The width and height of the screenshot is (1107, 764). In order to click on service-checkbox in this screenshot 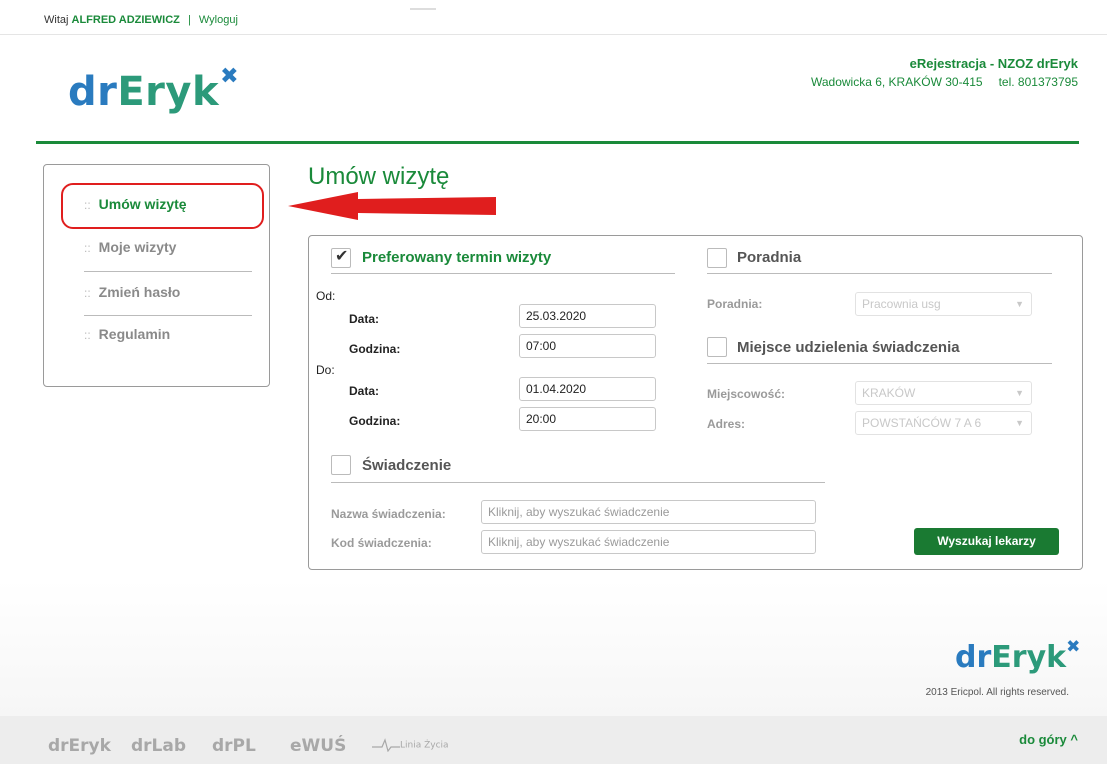, I will do `click(341, 465)`.